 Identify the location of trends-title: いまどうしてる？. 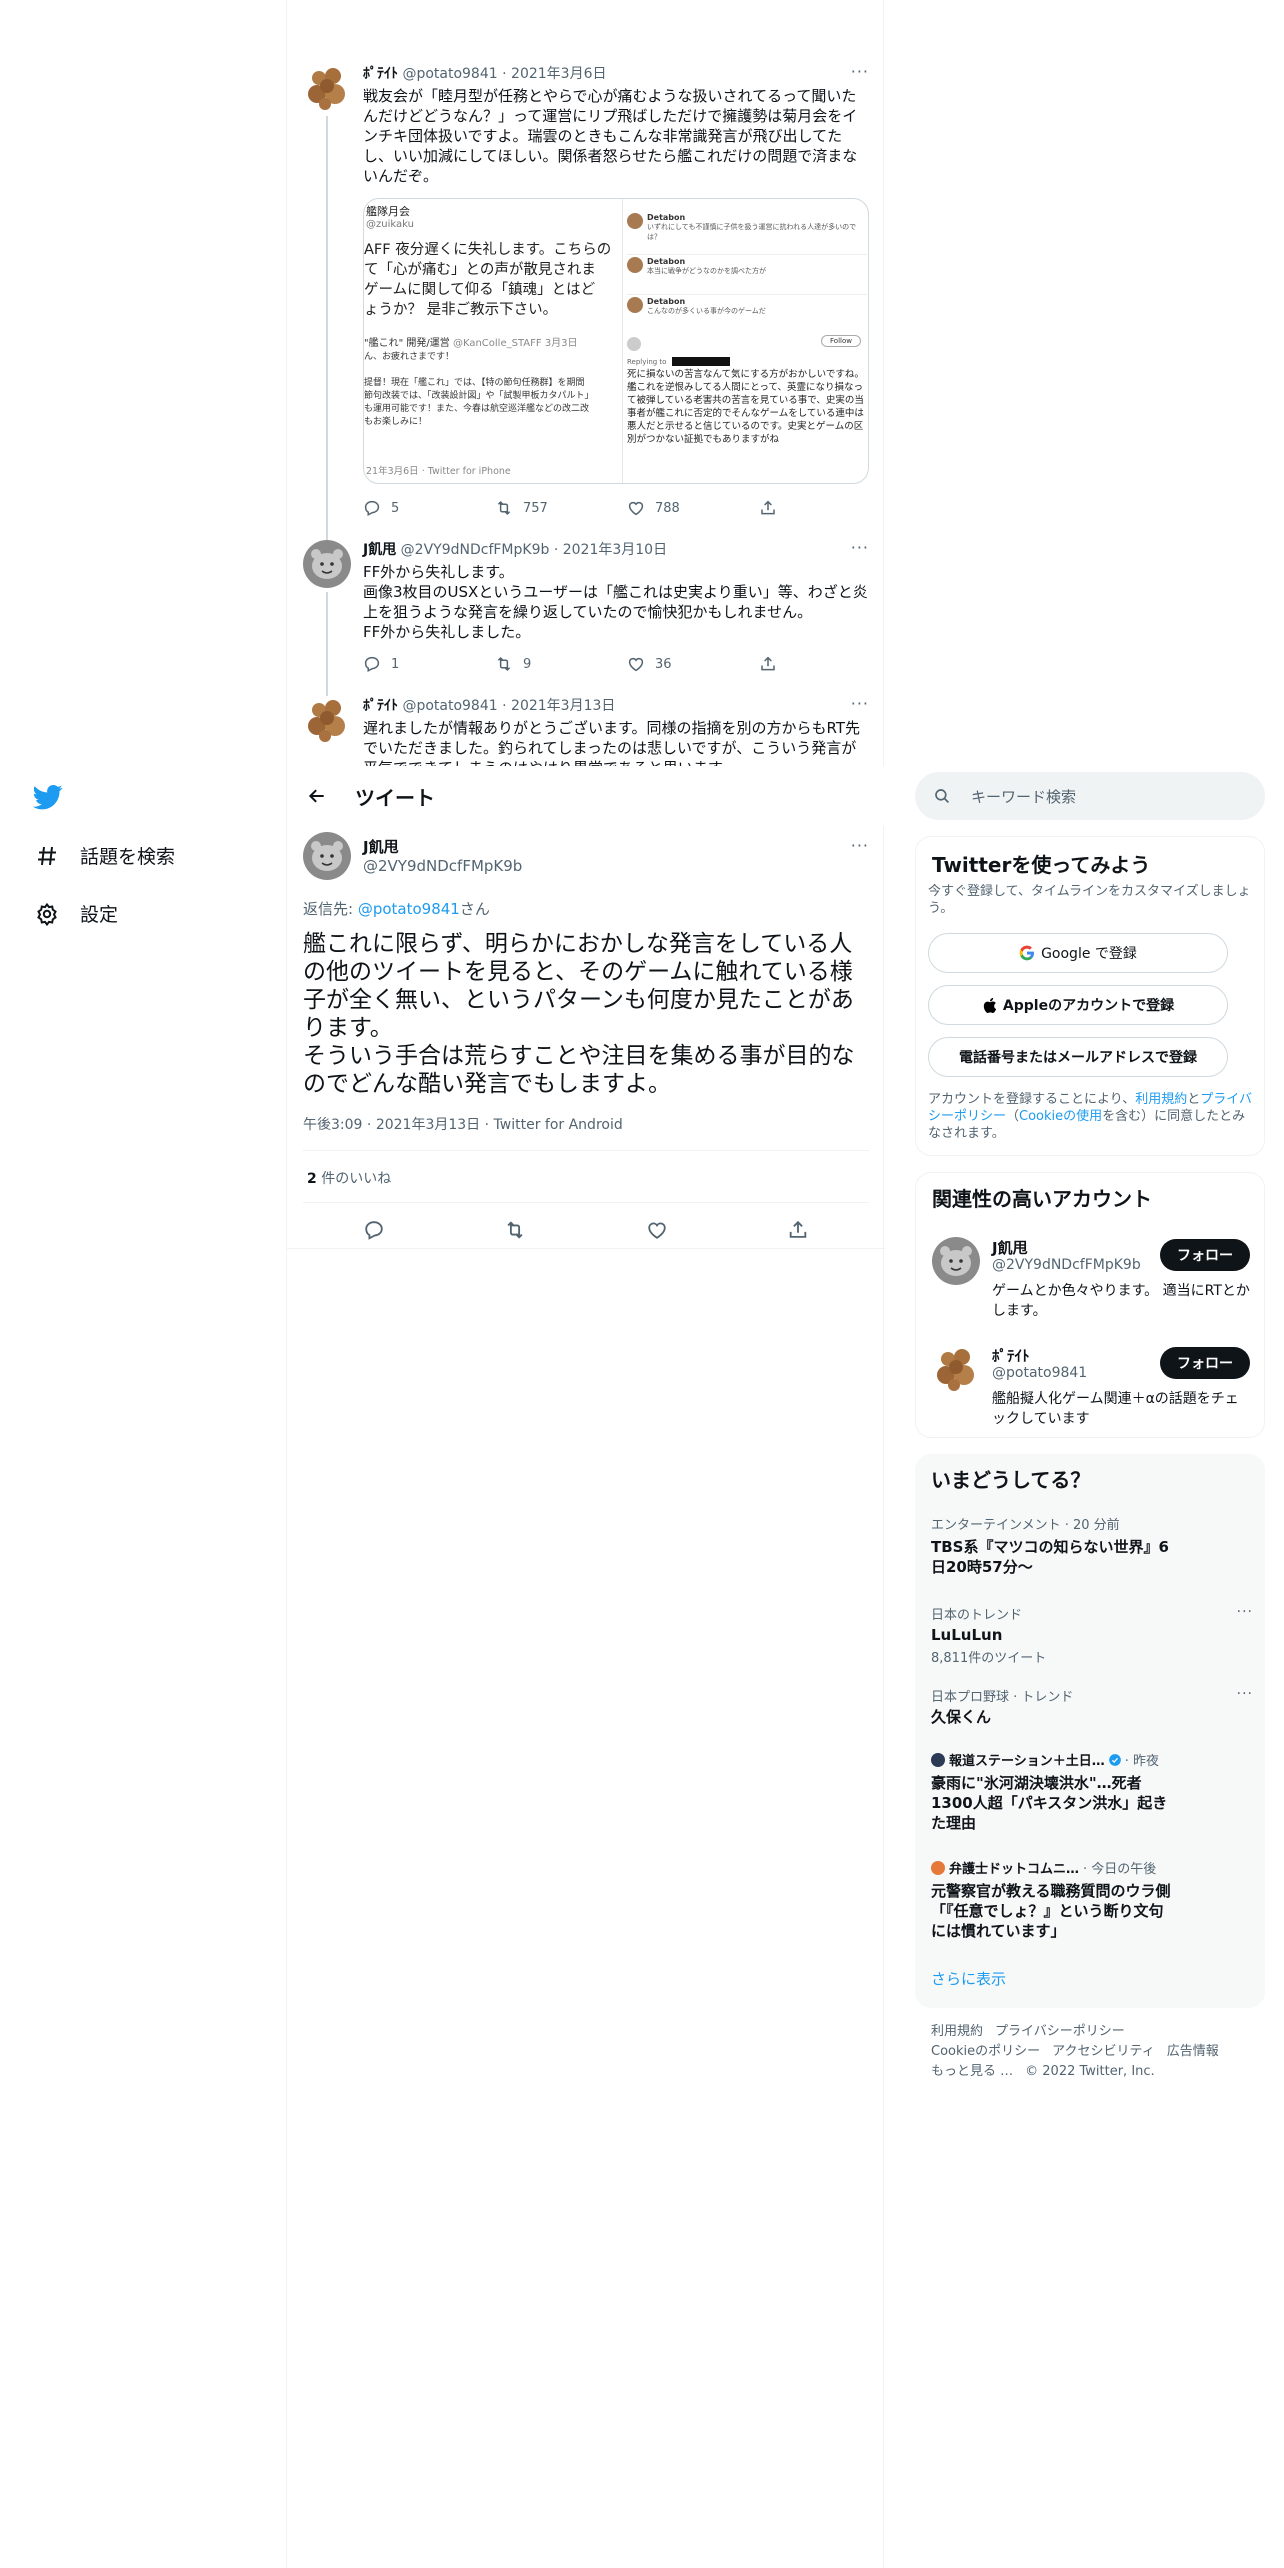
(1011, 1480).